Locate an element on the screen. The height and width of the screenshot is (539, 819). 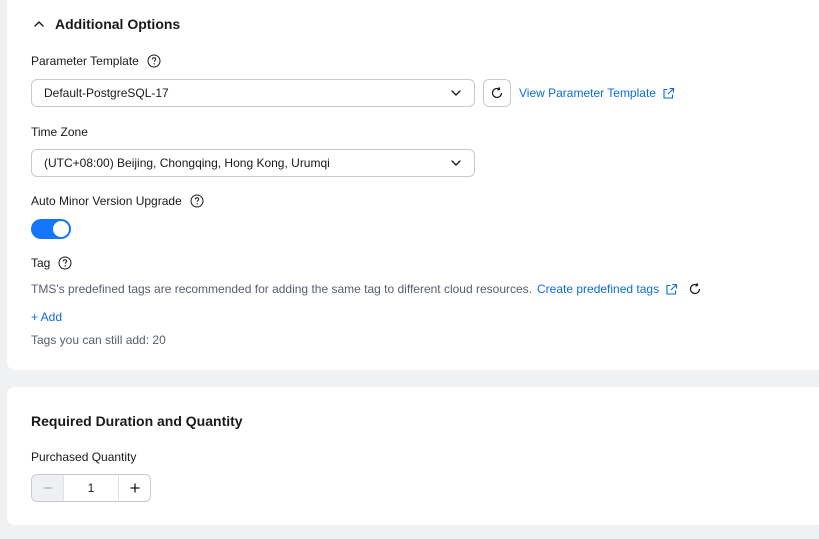
tags-remaining-text: Tags you can still add: 20 is located at coordinates (98, 340).